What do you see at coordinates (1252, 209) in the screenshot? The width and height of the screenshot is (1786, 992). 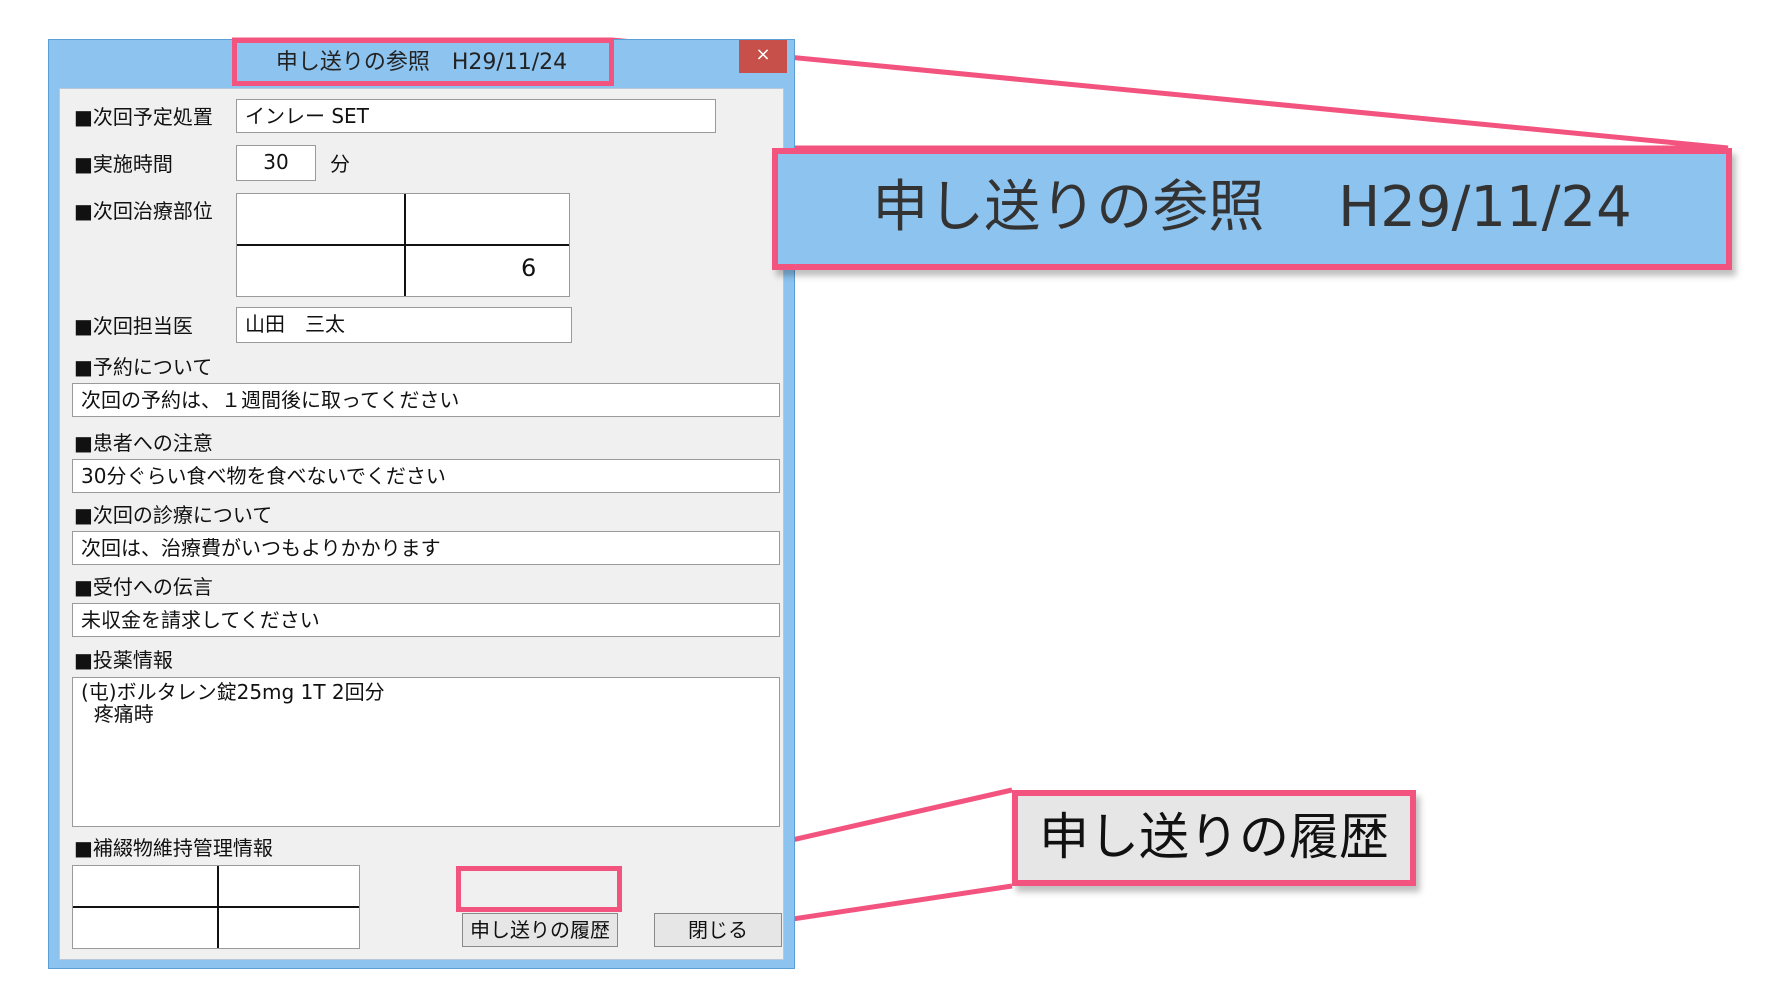 I see `title-zoom-callout: 申し送りの参照 H29/11/24` at bounding box center [1252, 209].